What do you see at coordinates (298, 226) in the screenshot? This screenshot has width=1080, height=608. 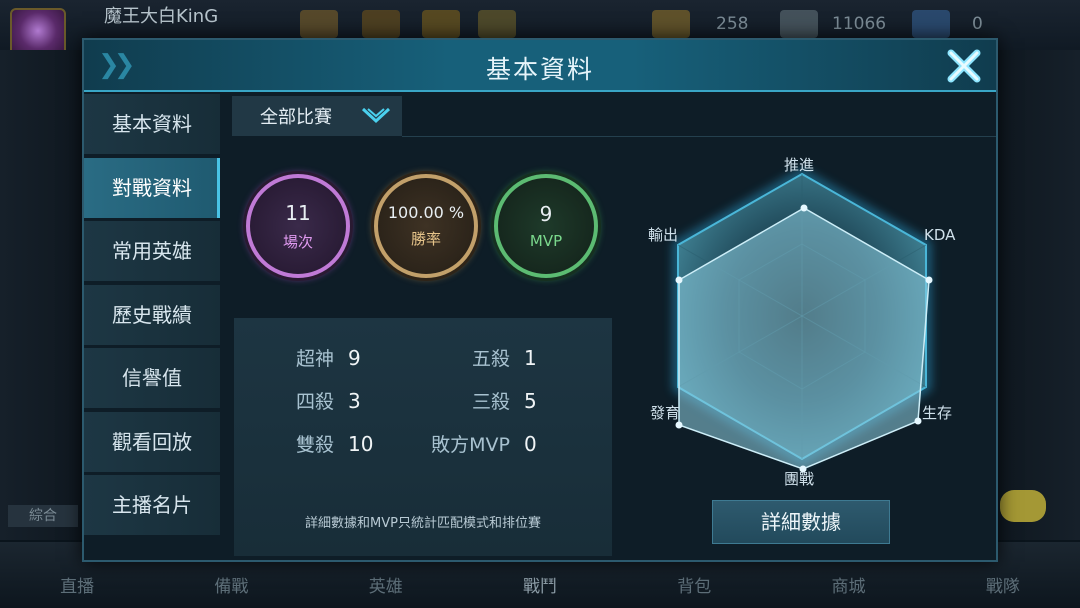 I see `games-stat: 11 場次` at bounding box center [298, 226].